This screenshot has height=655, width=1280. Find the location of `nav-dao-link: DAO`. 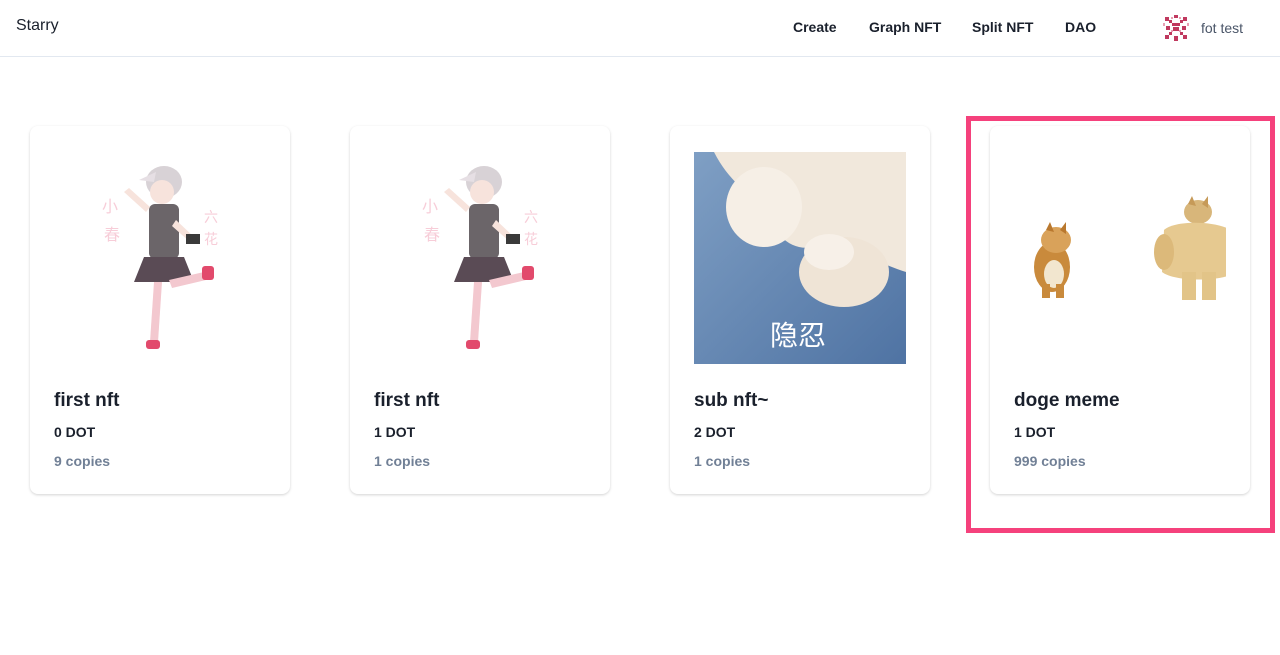

nav-dao-link: DAO is located at coordinates (1080, 27).